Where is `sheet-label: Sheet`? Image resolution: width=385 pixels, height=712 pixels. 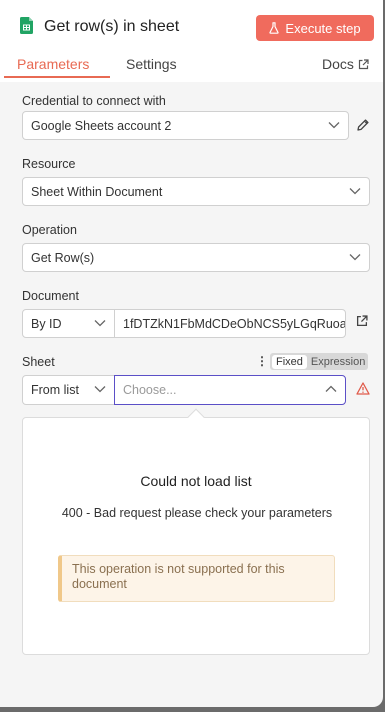 sheet-label: Sheet is located at coordinates (38, 362).